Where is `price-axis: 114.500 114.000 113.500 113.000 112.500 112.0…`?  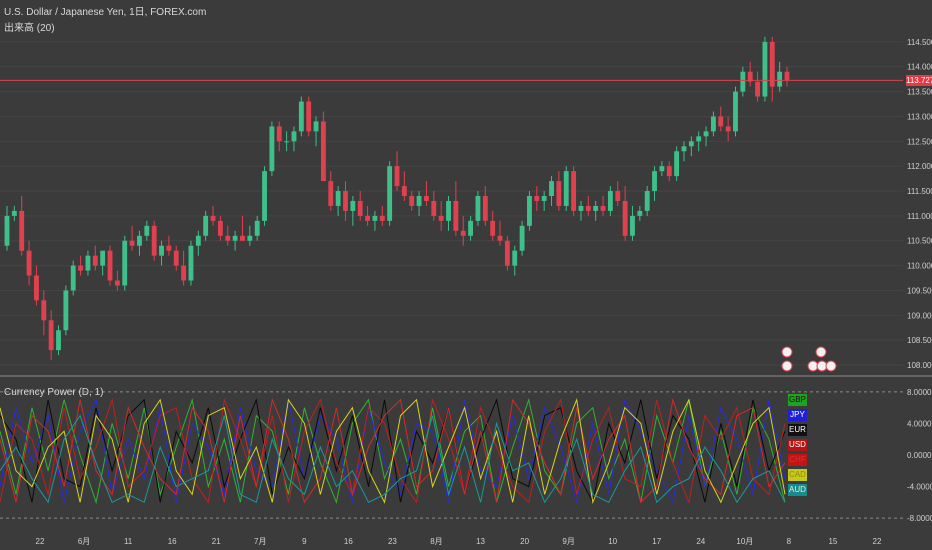
price-axis: 114.500 114.000 113.500 113.000 112.500 112.0… is located at coordinates (919, 204).